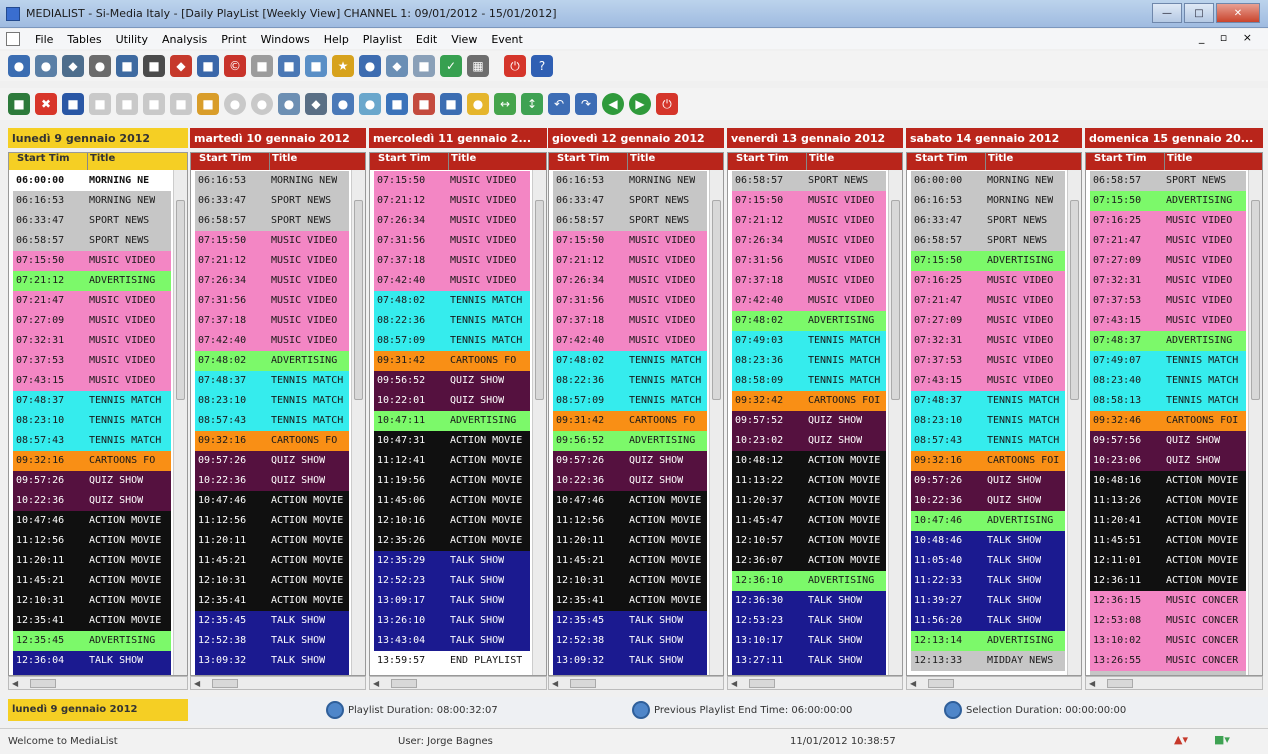  I want to click on playlist-row: 13:59:57 END PLAYLIST, so click(452, 661).